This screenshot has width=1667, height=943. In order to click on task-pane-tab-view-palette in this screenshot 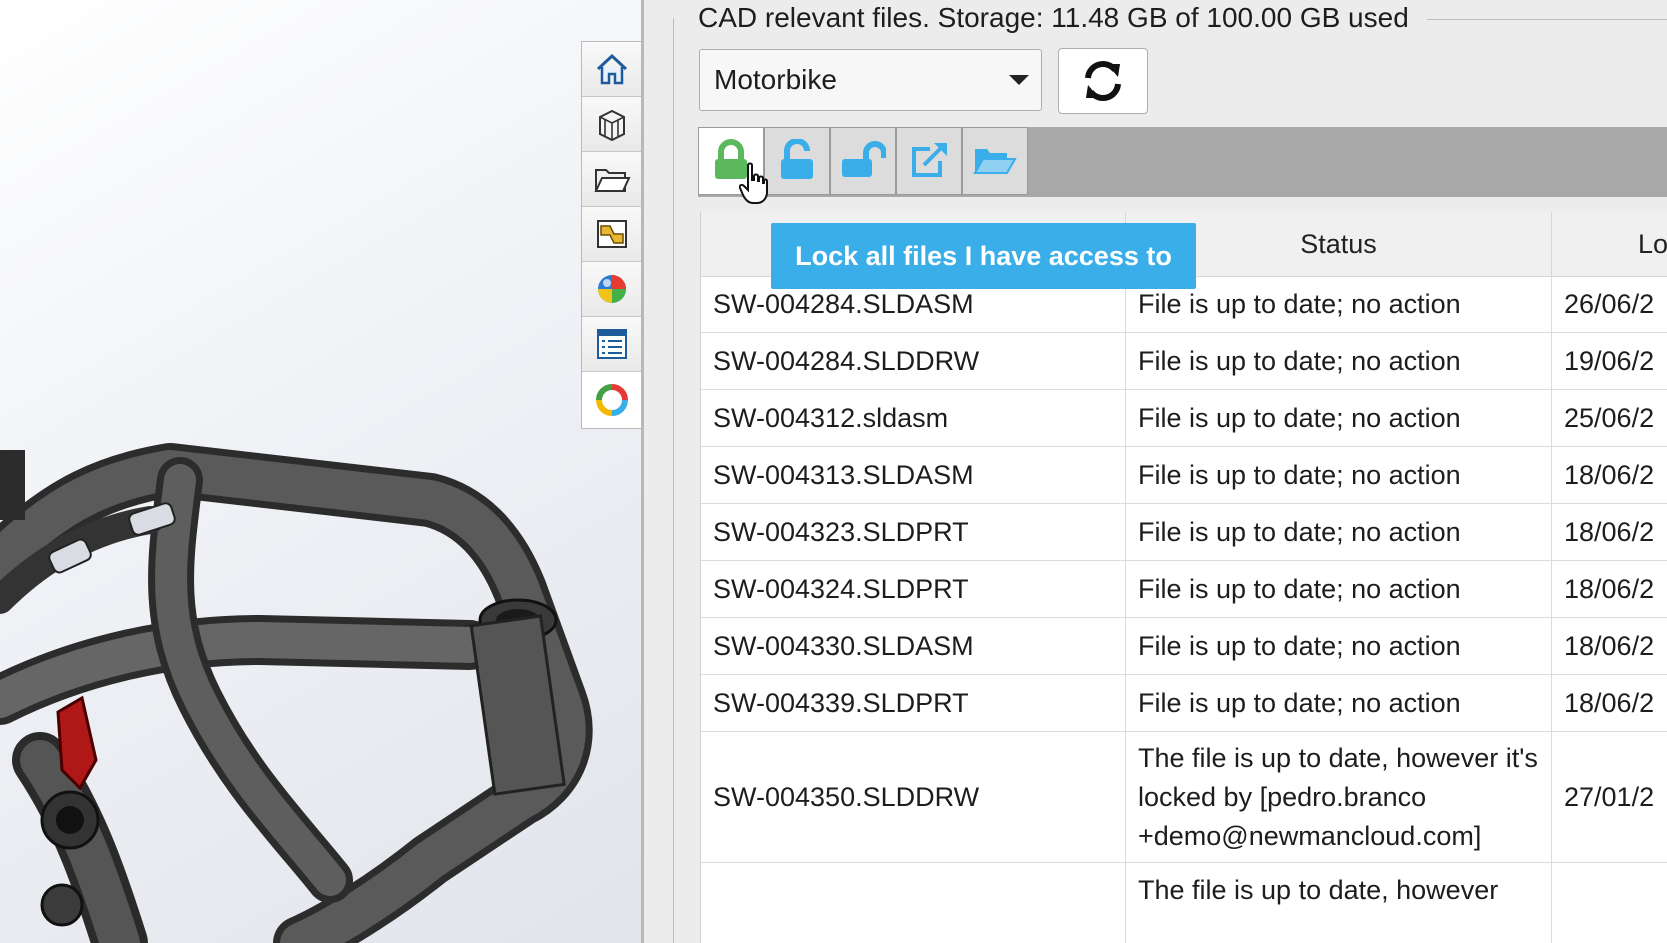, I will do `click(612, 234)`.